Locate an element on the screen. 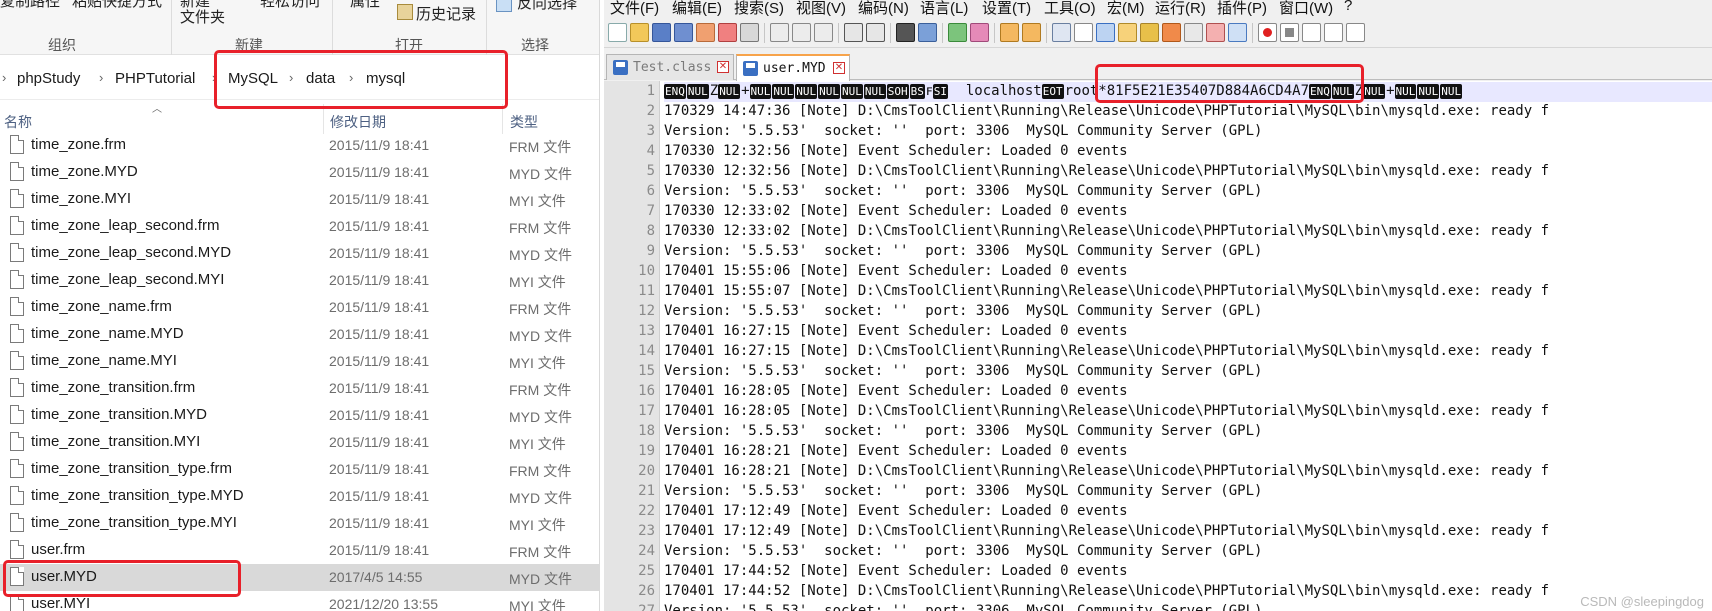  control-char-badge: EOT is located at coordinates (1052, 91).